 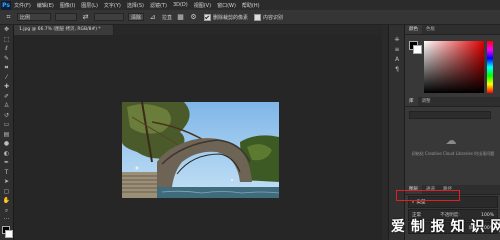 What do you see at coordinates (6, 97) in the screenshot?
I see `brush-tool-icon: ✐` at bounding box center [6, 97].